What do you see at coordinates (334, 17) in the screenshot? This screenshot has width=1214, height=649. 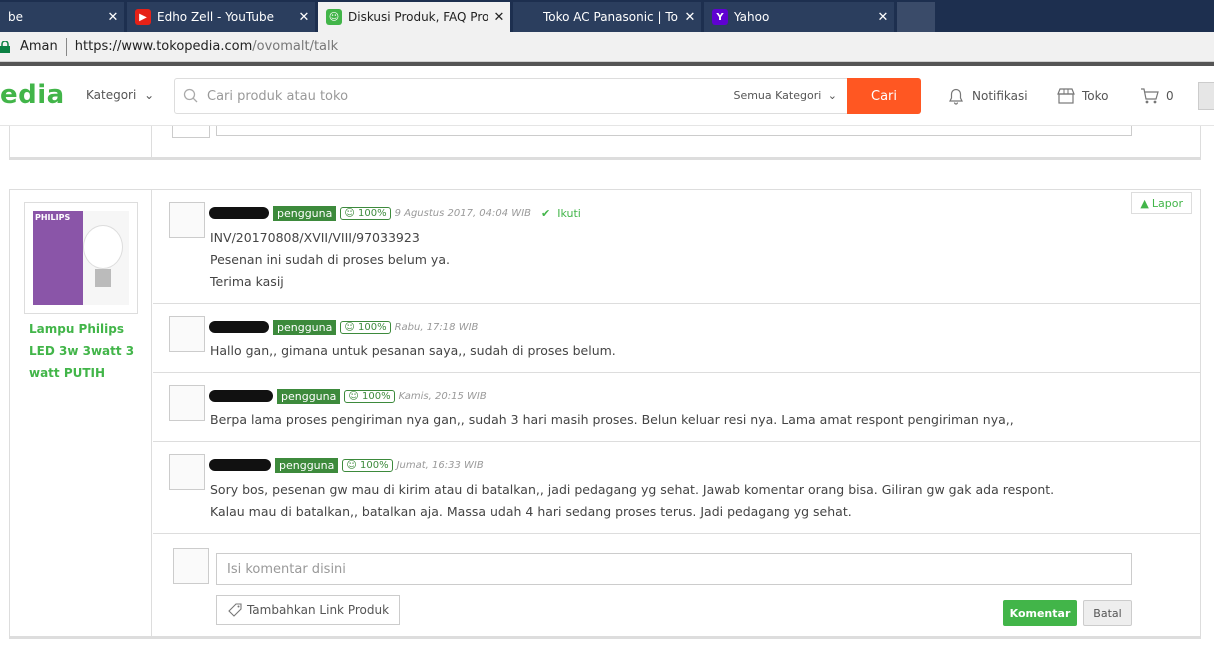 I see `tokopedia-icon: ☺` at bounding box center [334, 17].